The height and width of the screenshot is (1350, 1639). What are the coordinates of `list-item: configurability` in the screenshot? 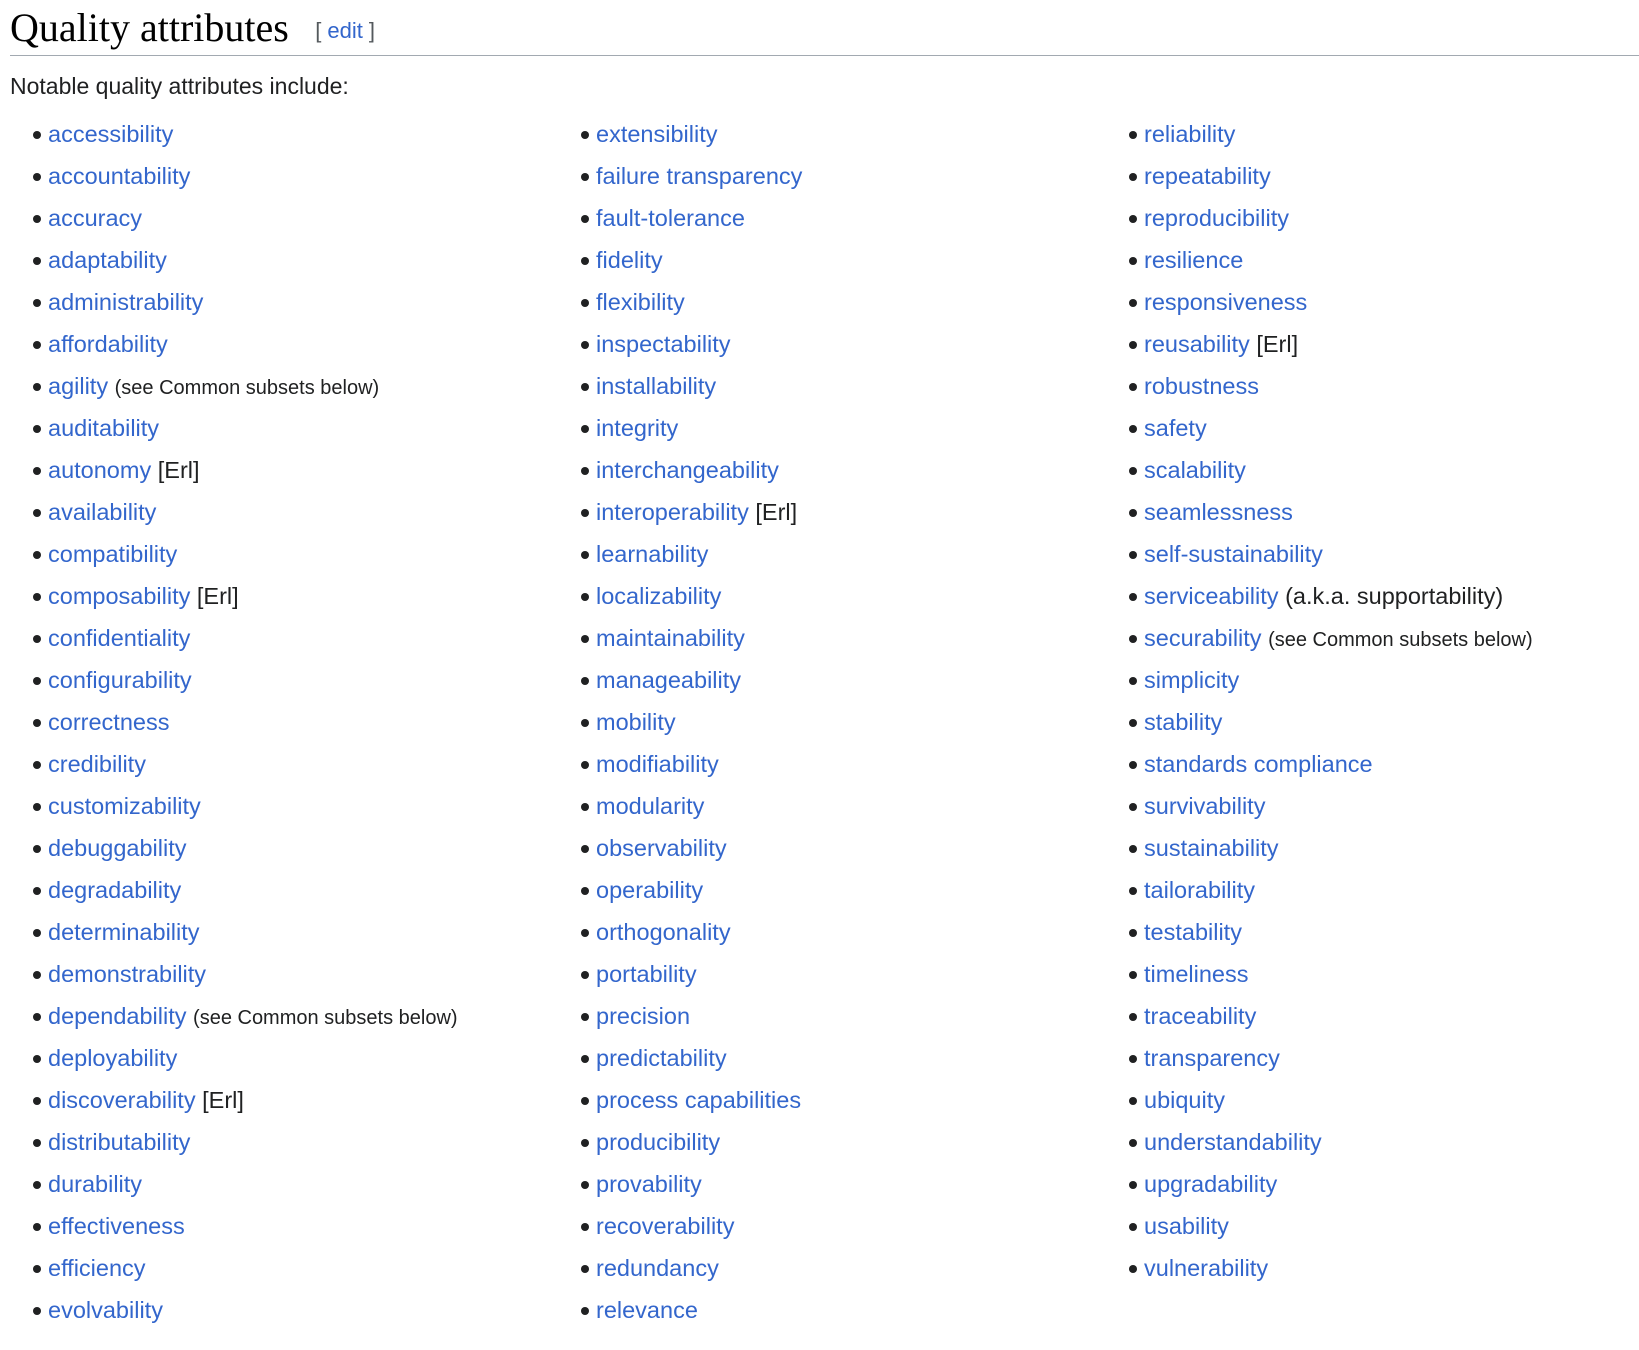 It's located at (245, 685).